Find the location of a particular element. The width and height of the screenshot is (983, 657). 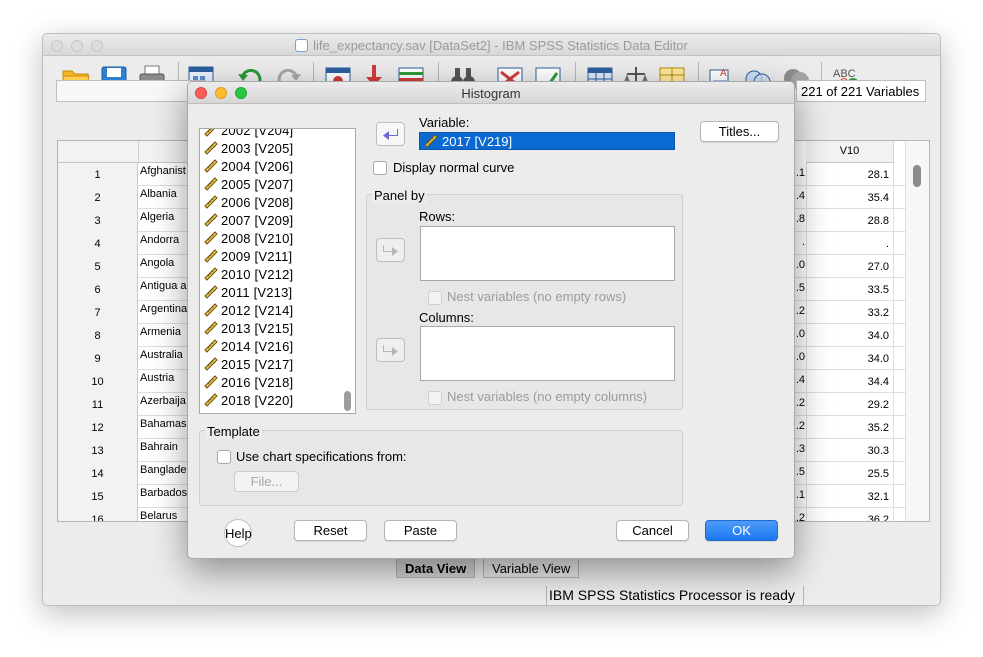

row-number: 5 is located at coordinates (98, 266).